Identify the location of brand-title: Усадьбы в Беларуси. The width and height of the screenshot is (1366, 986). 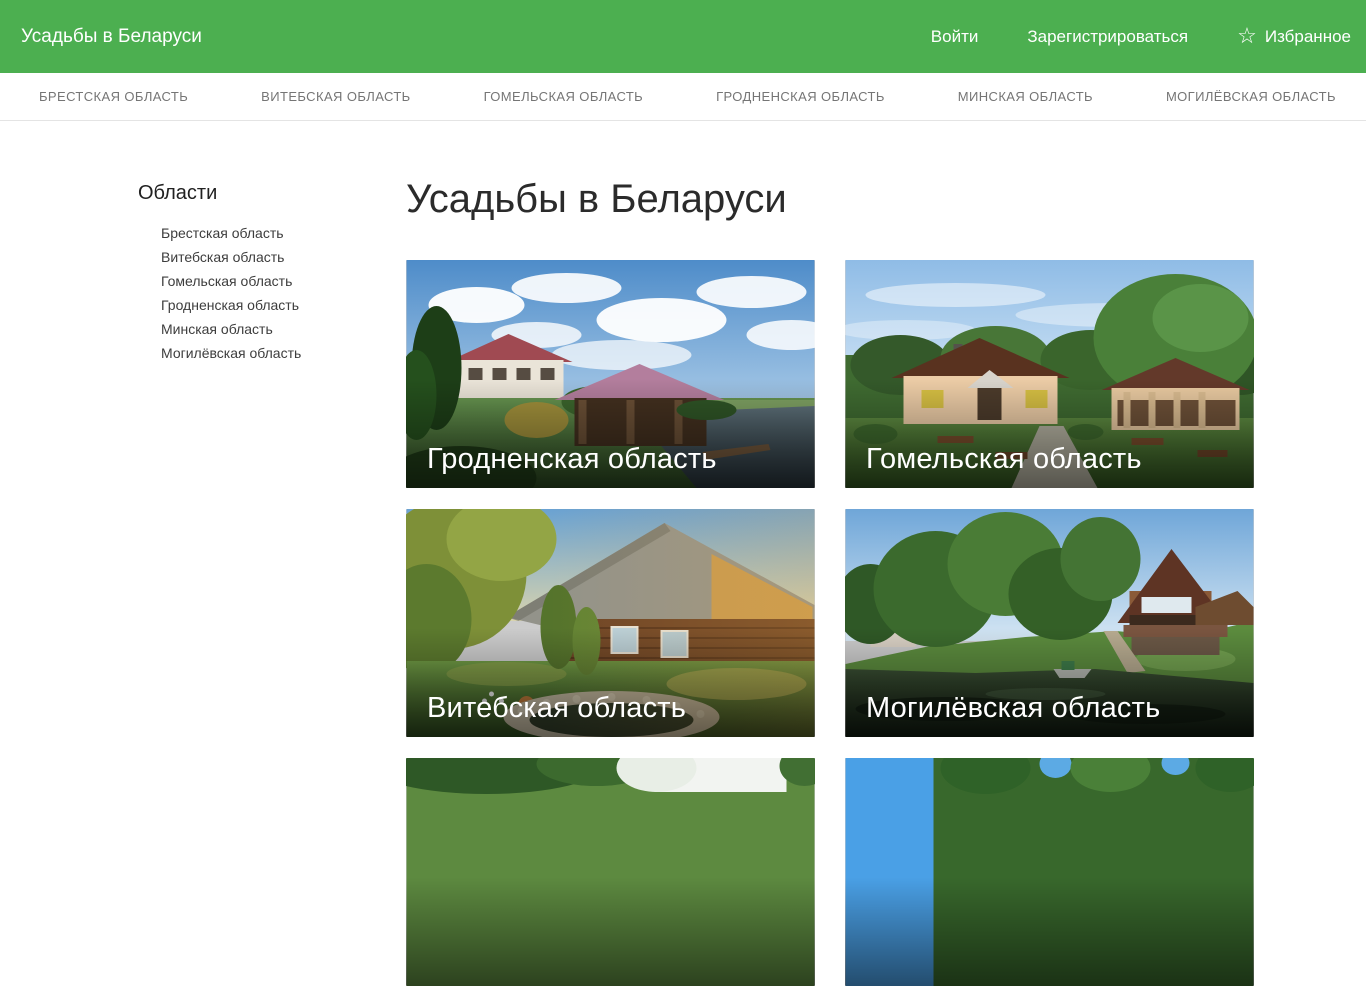
(111, 37).